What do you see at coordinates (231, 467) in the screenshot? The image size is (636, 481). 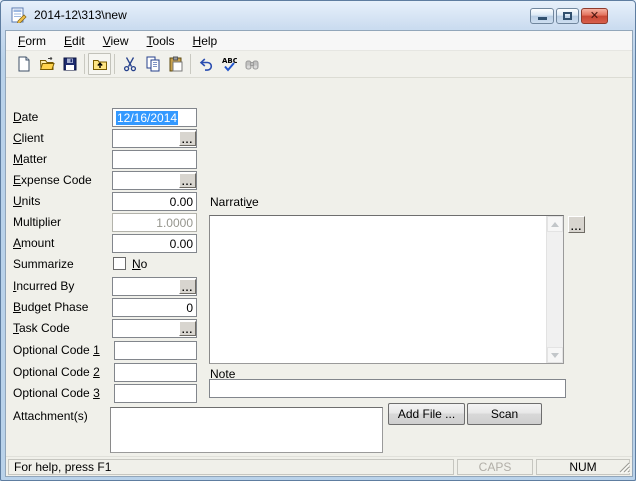 I see `status-help-pane: For help, press F1` at bounding box center [231, 467].